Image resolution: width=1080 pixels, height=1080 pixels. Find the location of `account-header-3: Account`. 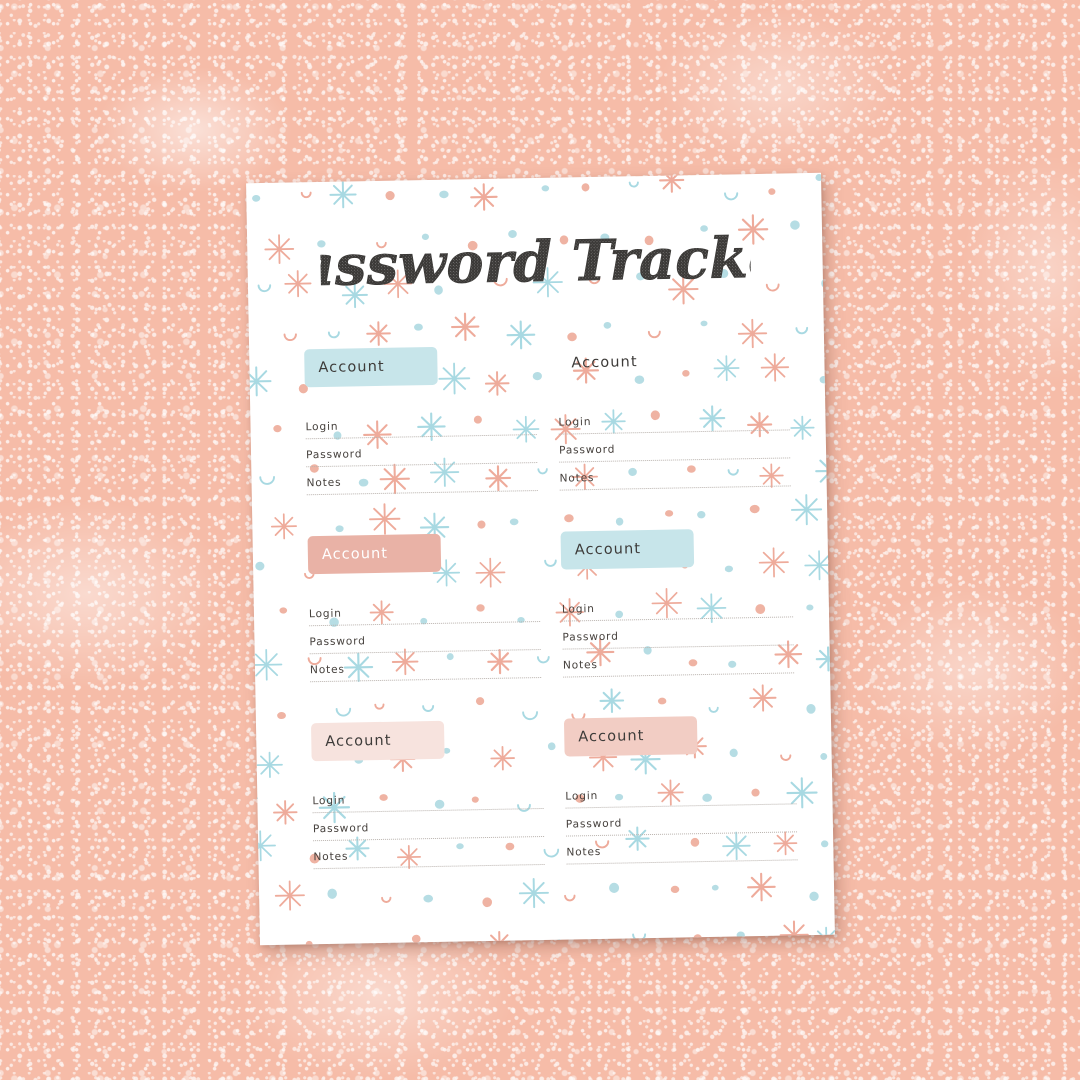

account-header-3: Account is located at coordinates (627, 549).